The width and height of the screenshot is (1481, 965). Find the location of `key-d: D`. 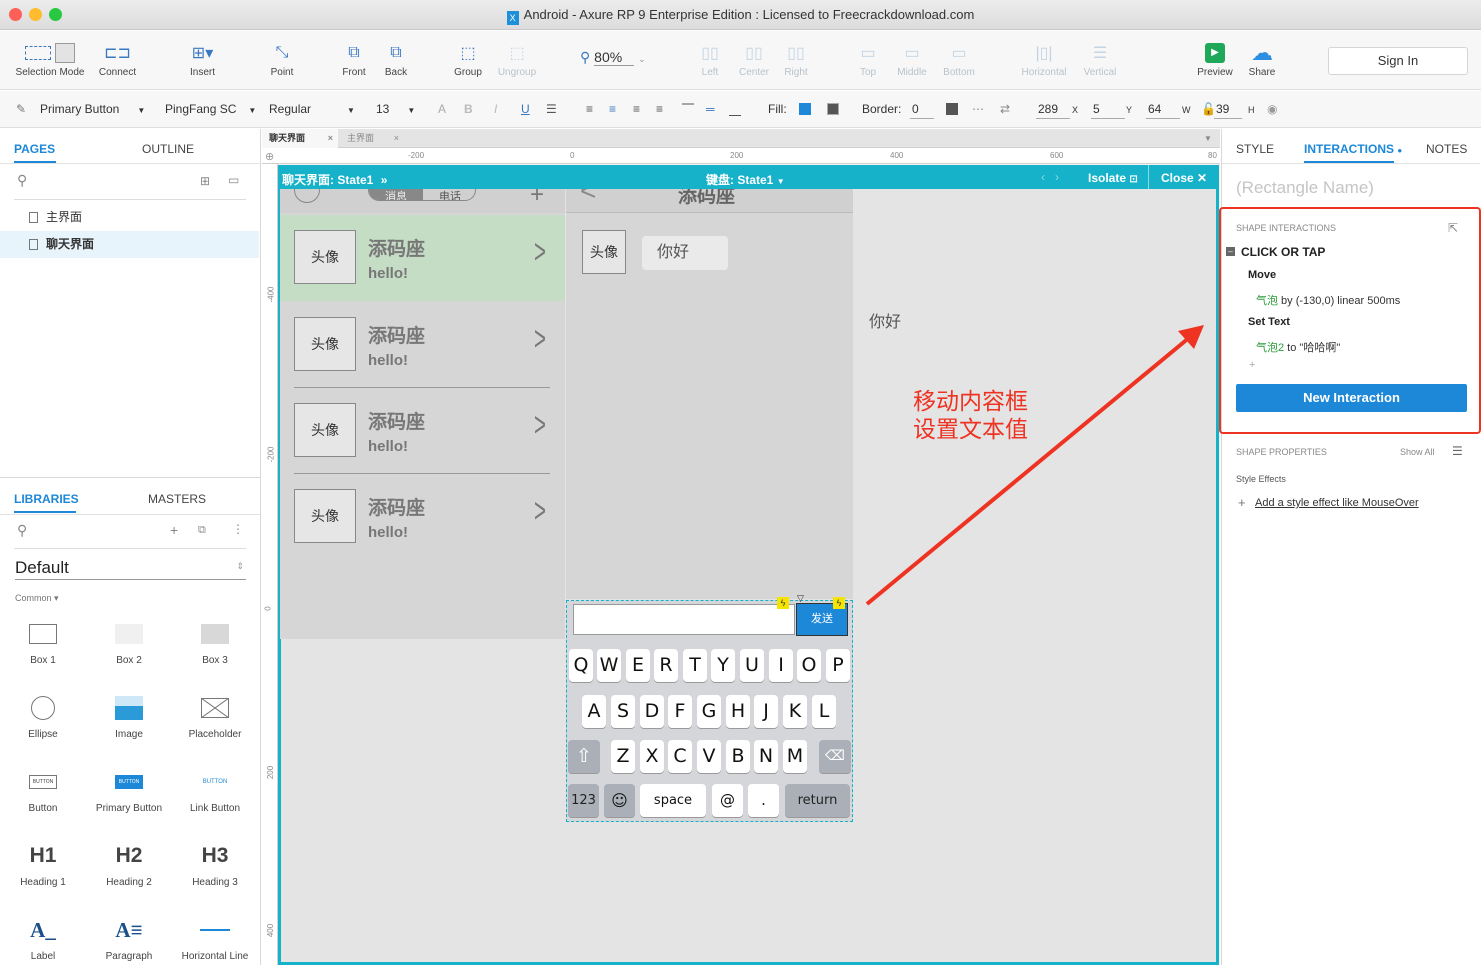

key-d: D is located at coordinates (652, 711).